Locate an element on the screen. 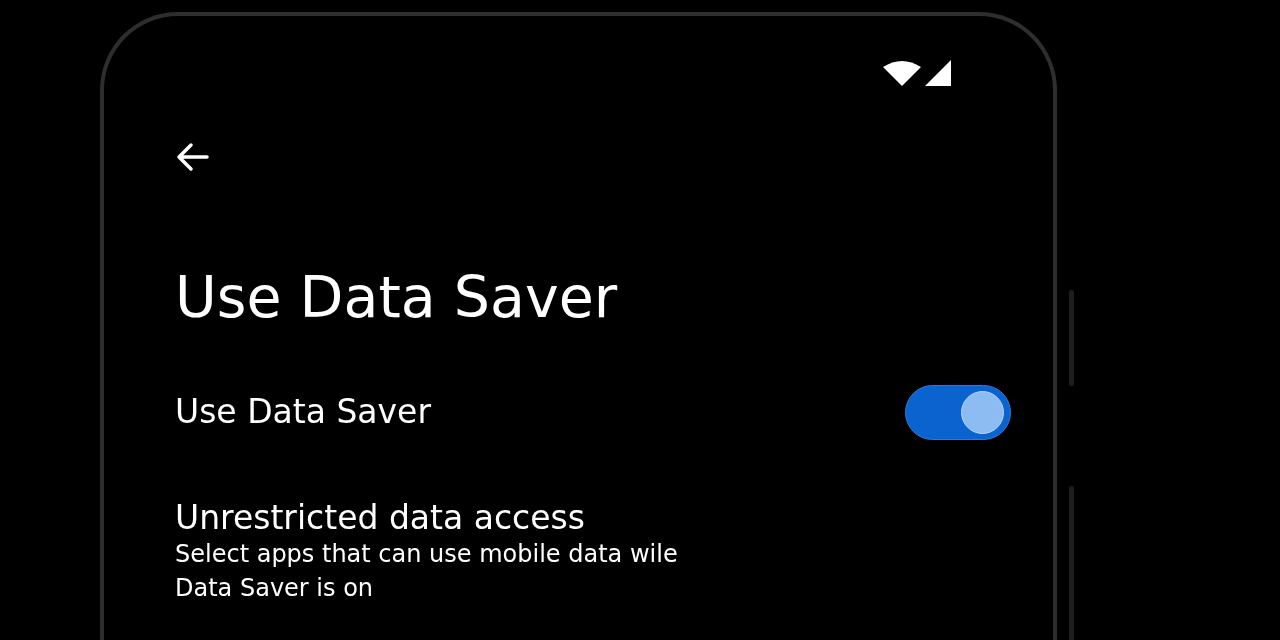 The width and height of the screenshot is (1280, 640). page-title: Use Data Saver is located at coordinates (397, 297).